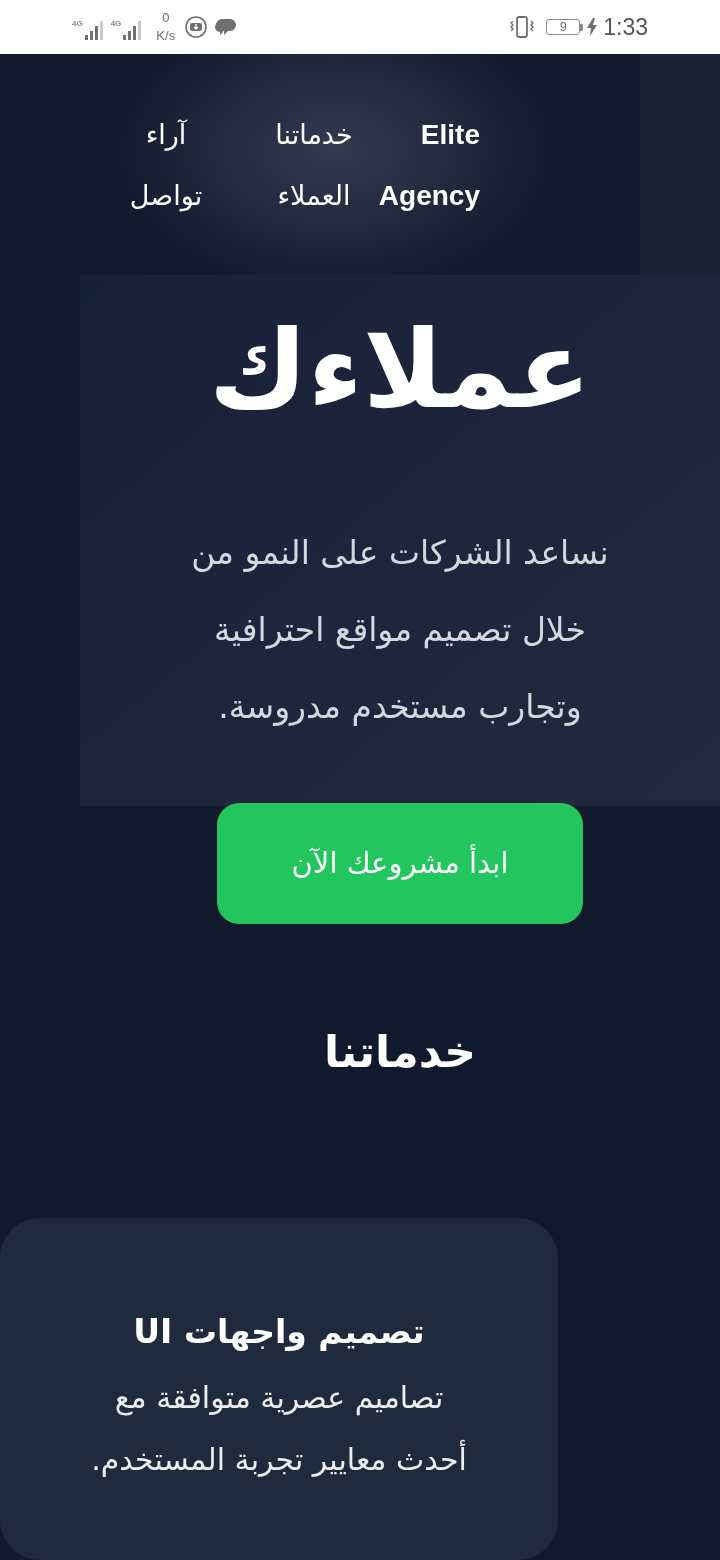 The height and width of the screenshot is (1560, 720). What do you see at coordinates (582, 27) in the screenshot?
I see `battery-tip-icon` at bounding box center [582, 27].